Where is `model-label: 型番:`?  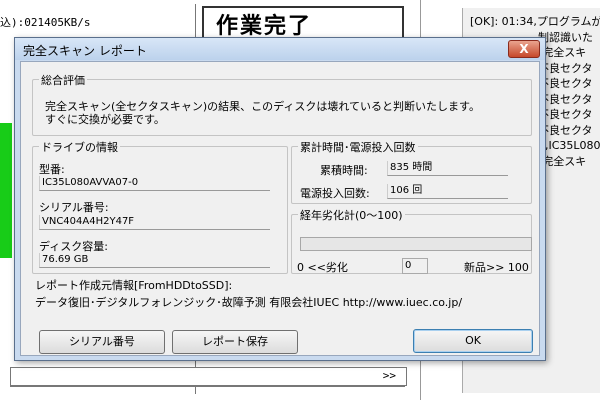 model-label: 型番: is located at coordinates (52, 169).